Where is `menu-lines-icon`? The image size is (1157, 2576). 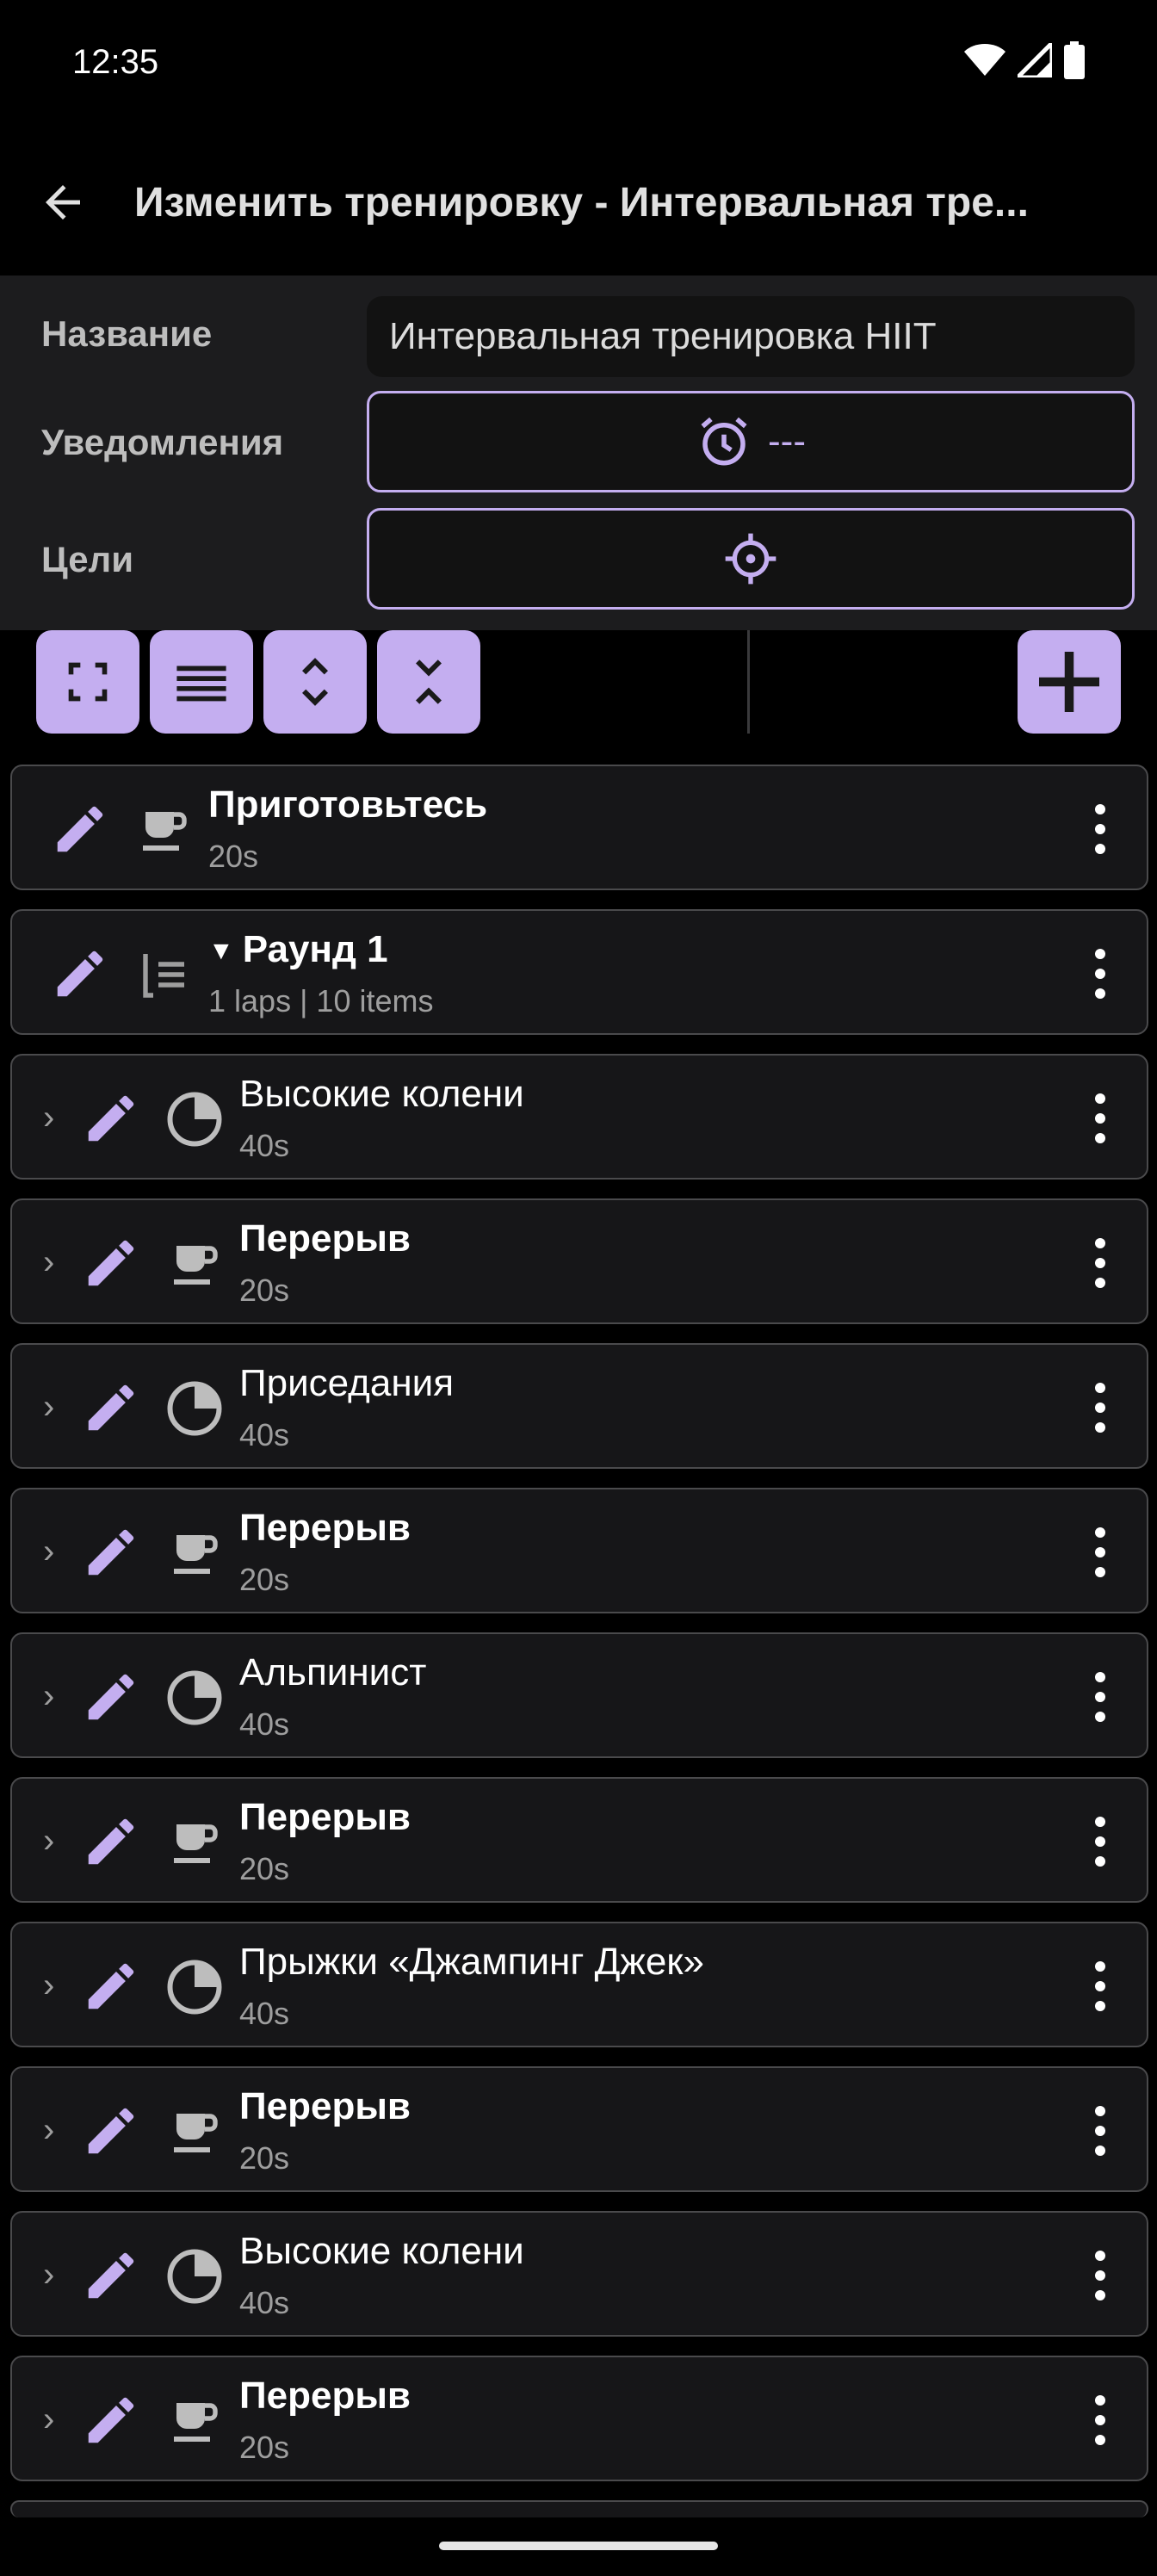 menu-lines-icon is located at coordinates (201, 684).